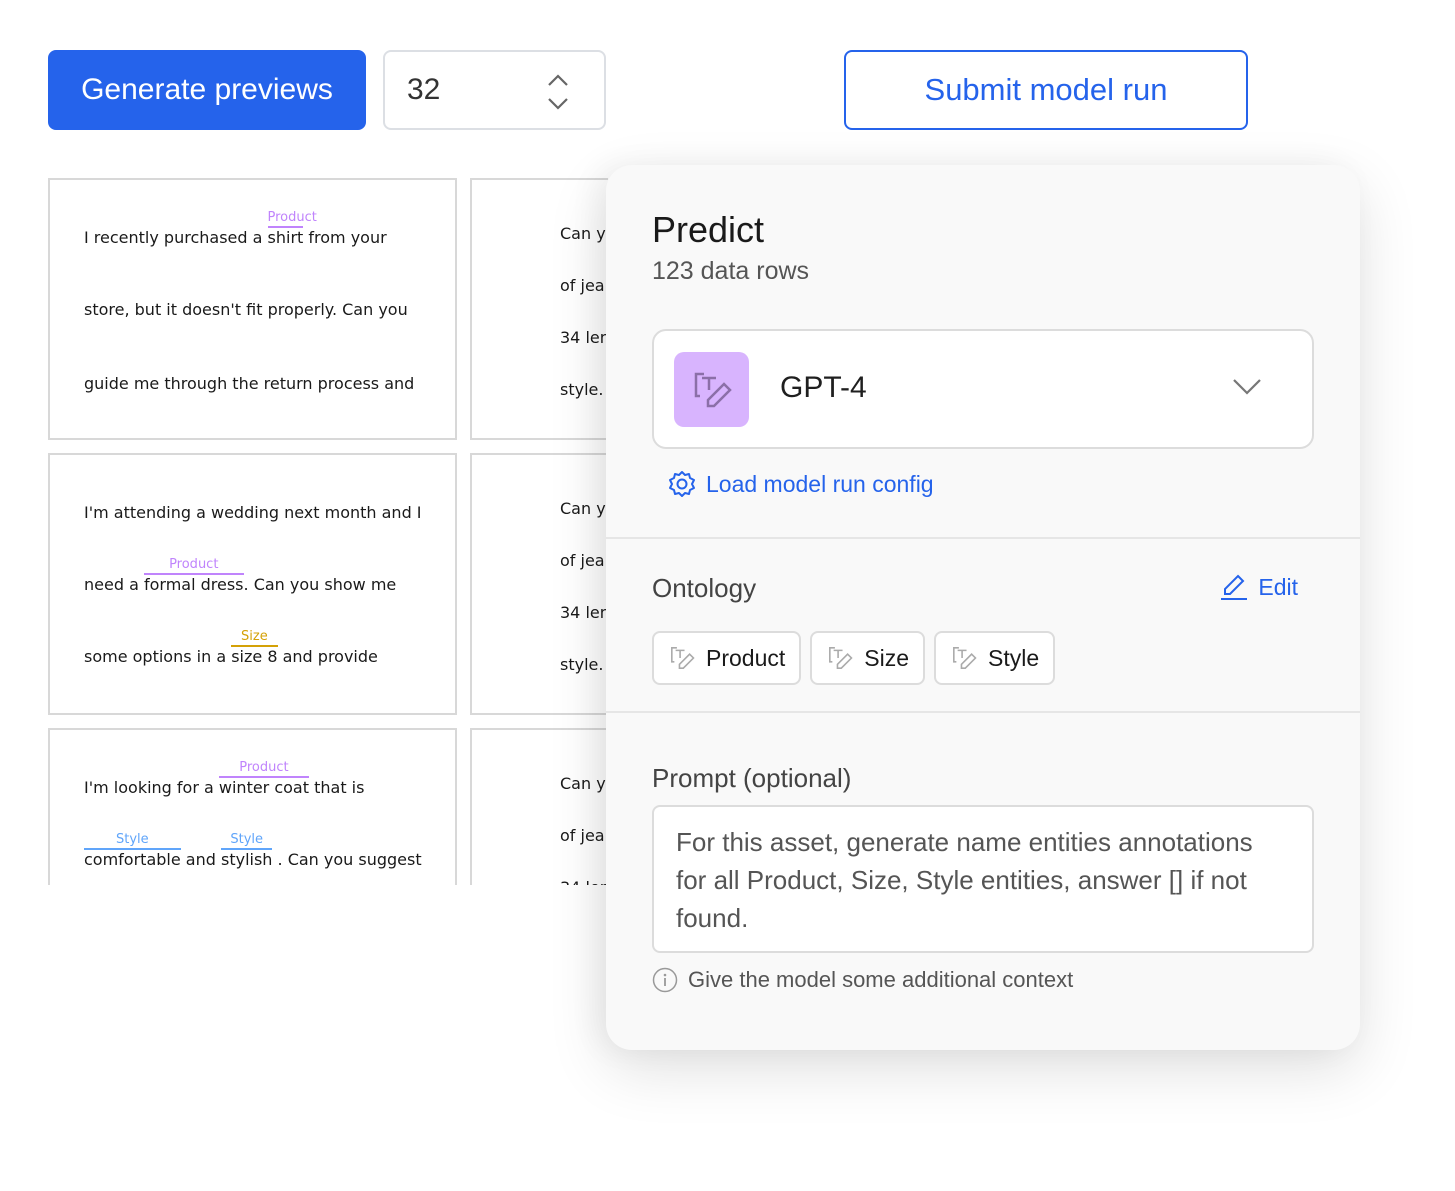 The width and height of the screenshot is (1455, 1191). Describe the element at coordinates (558, 92) in the screenshot. I see `up-down-chevron-icon` at that location.